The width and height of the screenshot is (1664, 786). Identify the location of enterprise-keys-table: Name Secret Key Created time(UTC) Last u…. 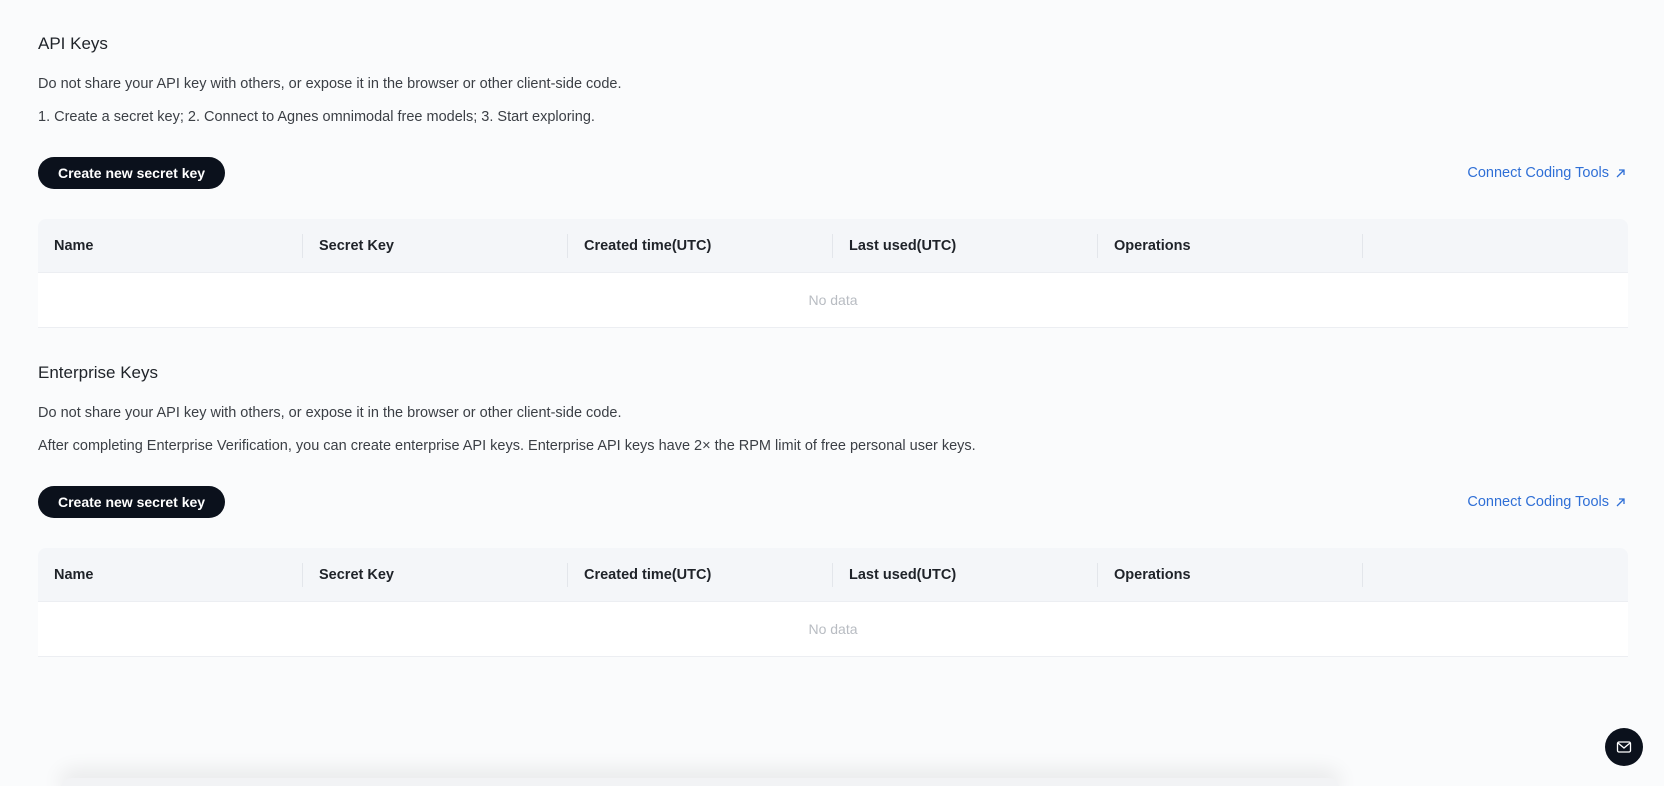
(833, 602).